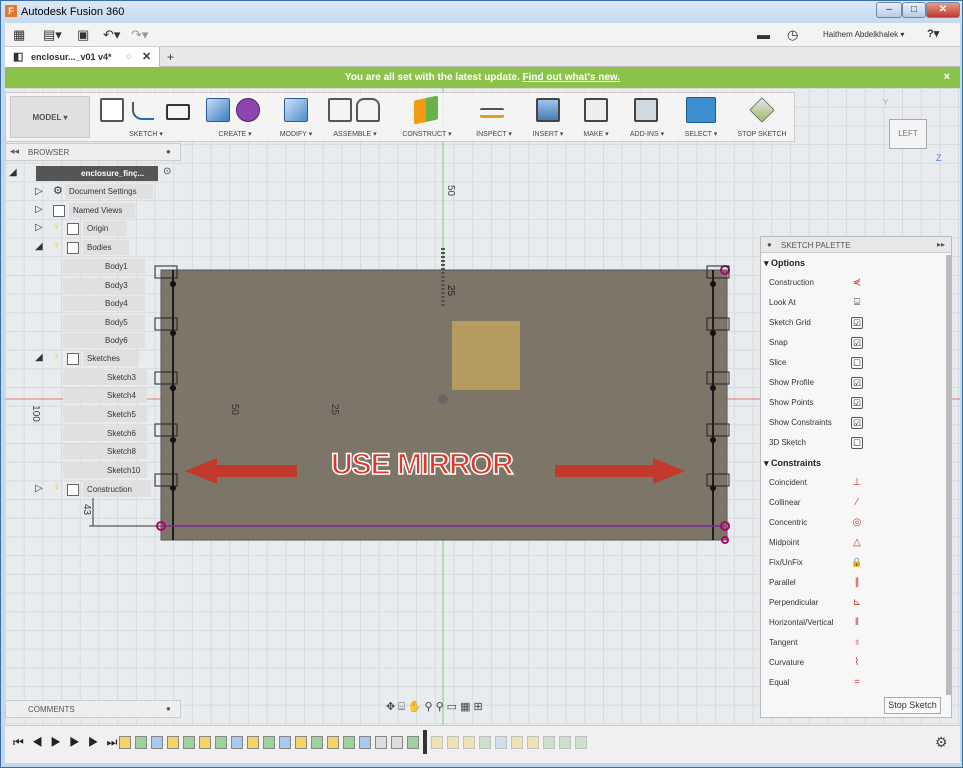 The height and width of the screenshot is (768, 963). I want to click on sketch-menu-label: SKETCH ▾, so click(146, 134).